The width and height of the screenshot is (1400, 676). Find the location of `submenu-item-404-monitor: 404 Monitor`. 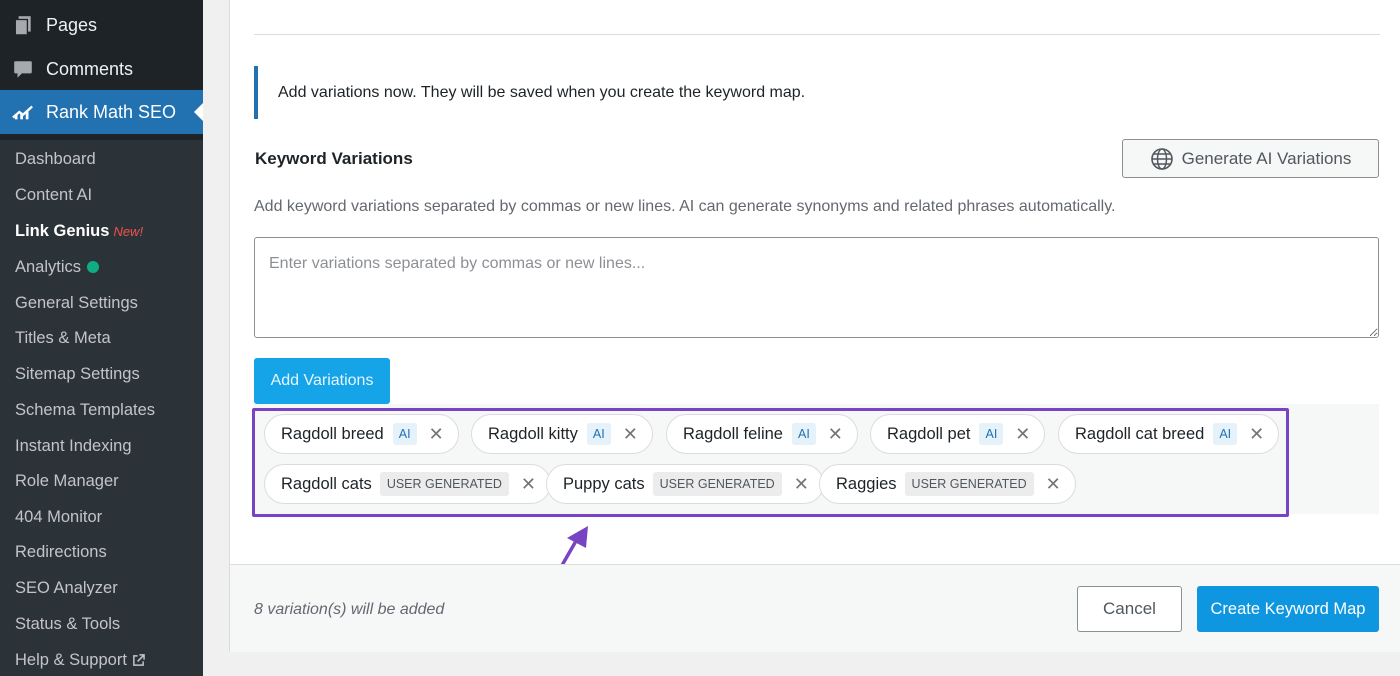

submenu-item-404-monitor: 404 Monitor is located at coordinates (58, 517).